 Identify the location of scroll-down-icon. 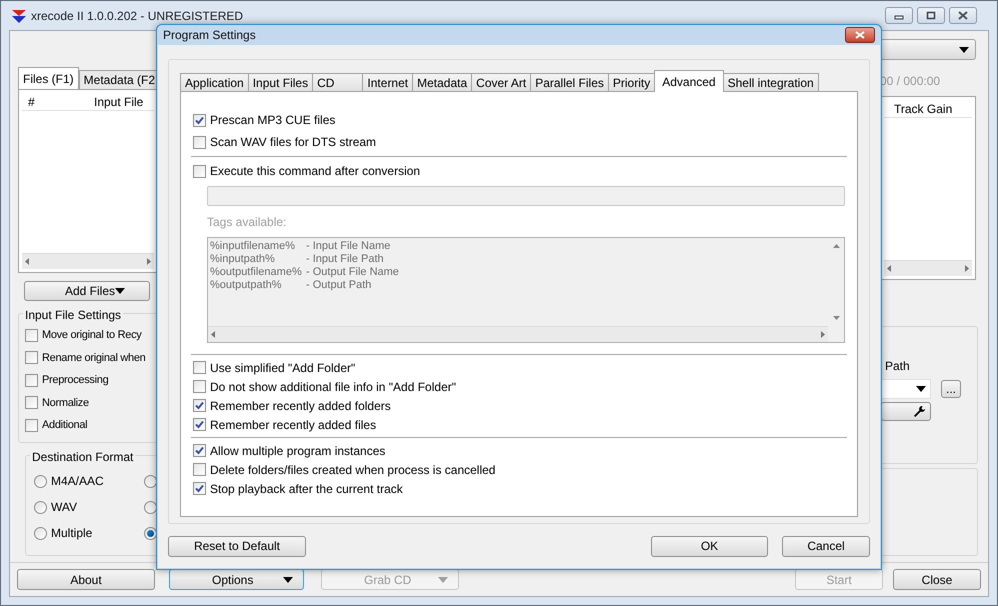
(836, 318).